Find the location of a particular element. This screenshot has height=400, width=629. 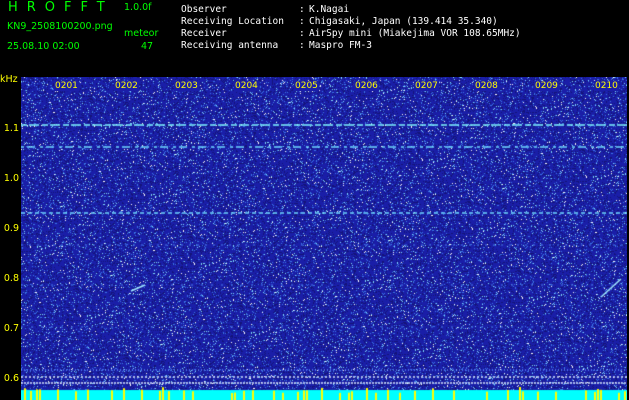

x-tick: 0210 is located at coordinates (606, 86).